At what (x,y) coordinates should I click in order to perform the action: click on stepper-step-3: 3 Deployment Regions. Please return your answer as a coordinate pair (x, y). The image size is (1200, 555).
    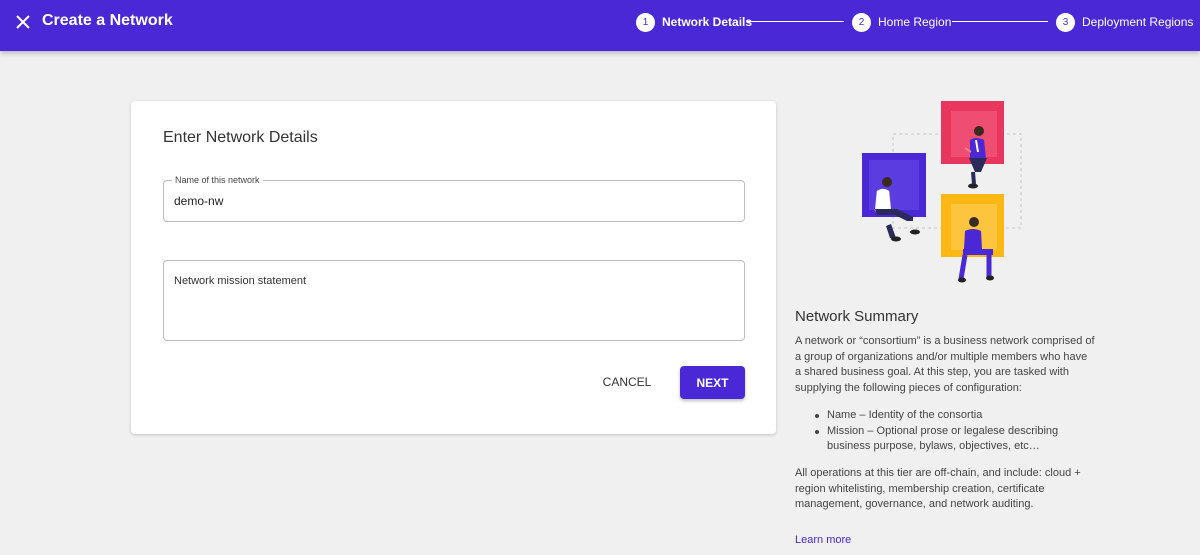
    Looking at the image, I should click on (1124, 22).